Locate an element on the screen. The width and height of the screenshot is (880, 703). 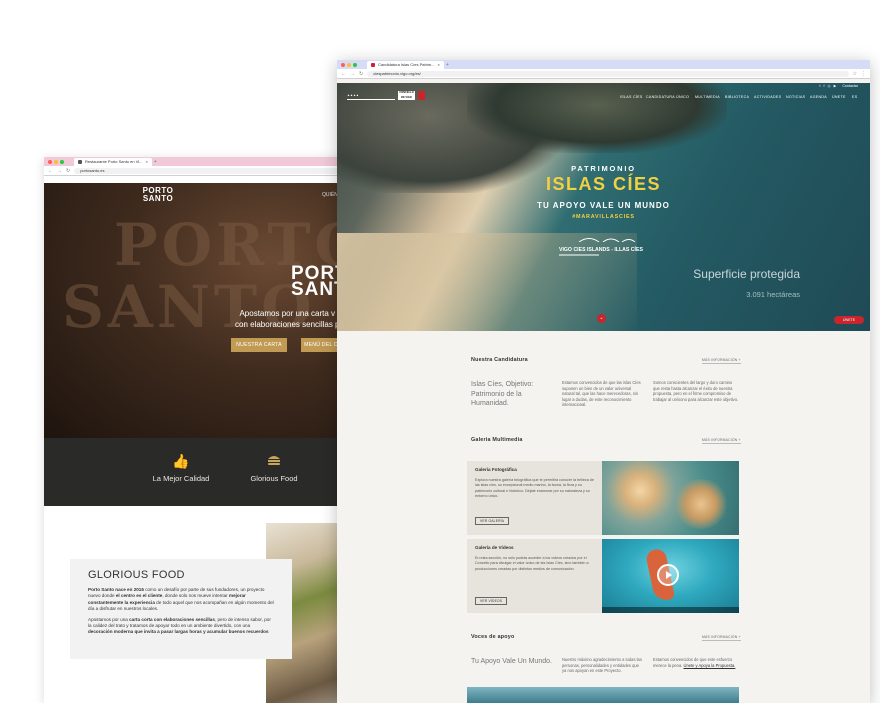
galeria-heading: Galeria Multimedia is located at coordinates (497, 440).